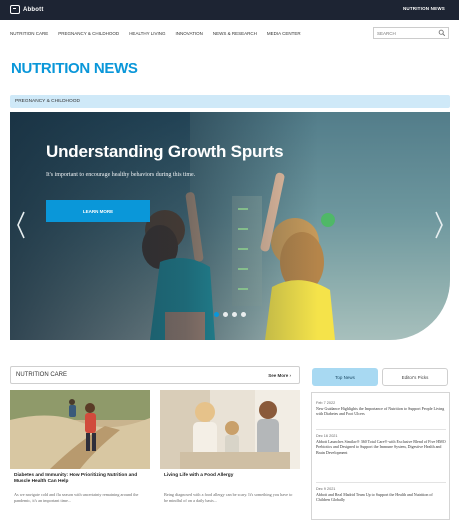 Image resolution: width=459 pixels, height=525 pixels. Describe the element at coordinates (230, 429) in the screenshot. I see `card-image-family` at that location.